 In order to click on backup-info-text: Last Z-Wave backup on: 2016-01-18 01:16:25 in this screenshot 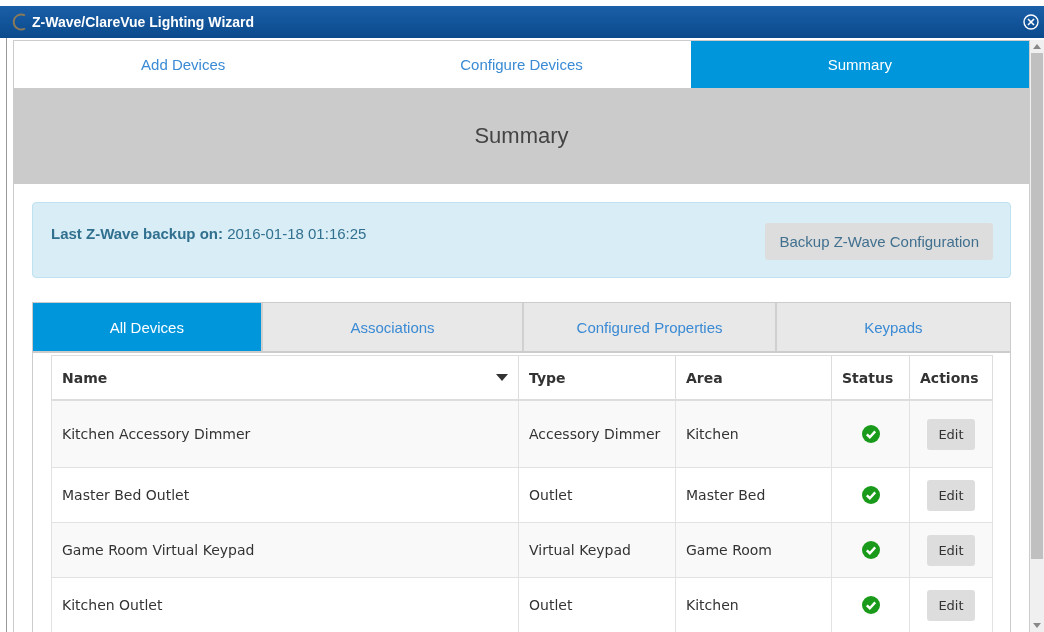, I will do `click(209, 233)`.